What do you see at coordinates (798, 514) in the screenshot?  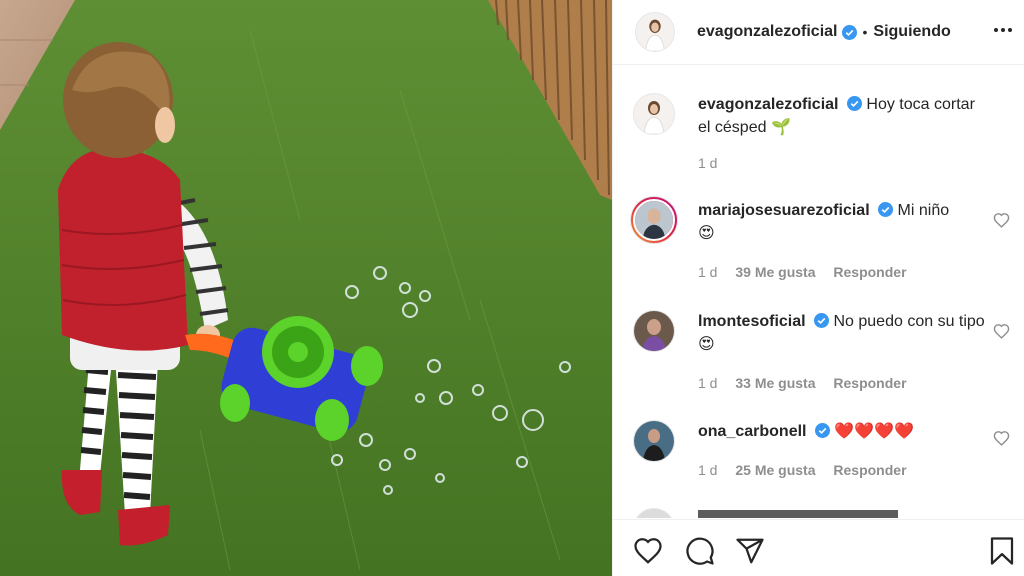 I see `comment-text-cutoff` at bounding box center [798, 514].